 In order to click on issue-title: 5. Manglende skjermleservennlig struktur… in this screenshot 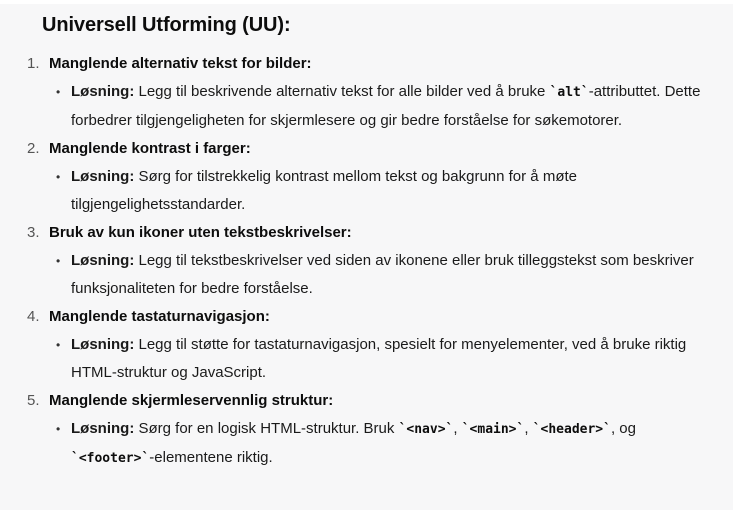, I will do `click(366, 401)`.